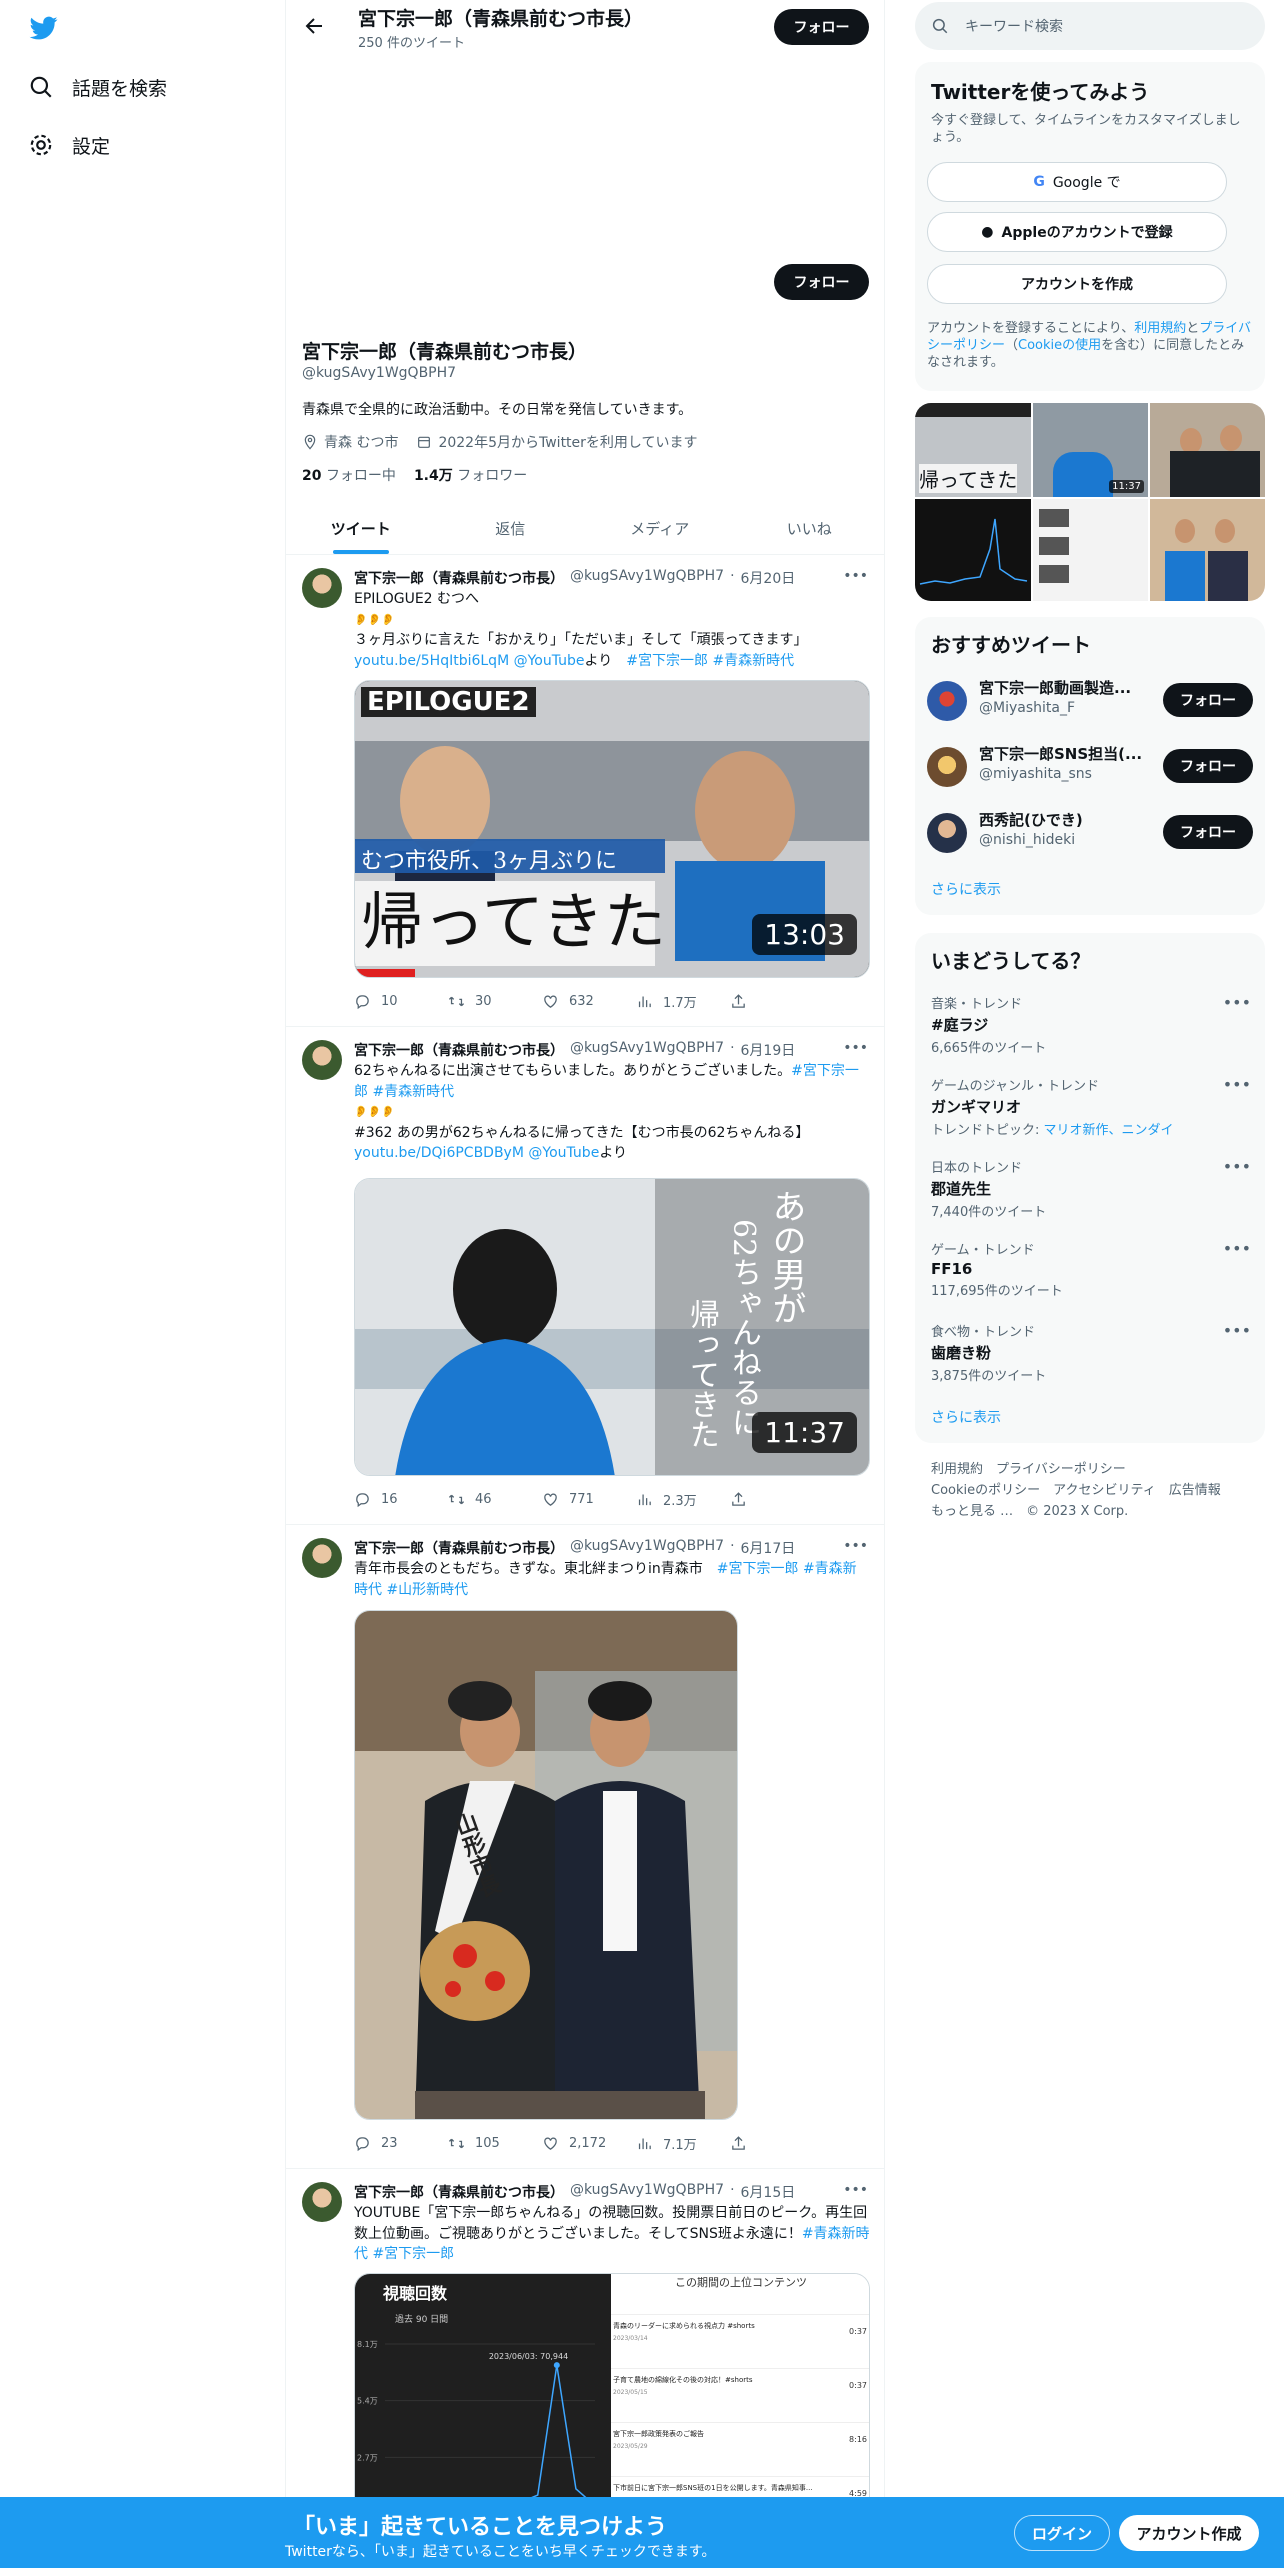 This screenshot has width=1284, height=2568. I want to click on trend-item: 日本のトレンド 郡道先生 7,440件のツイート •••, so click(1091, 1188).